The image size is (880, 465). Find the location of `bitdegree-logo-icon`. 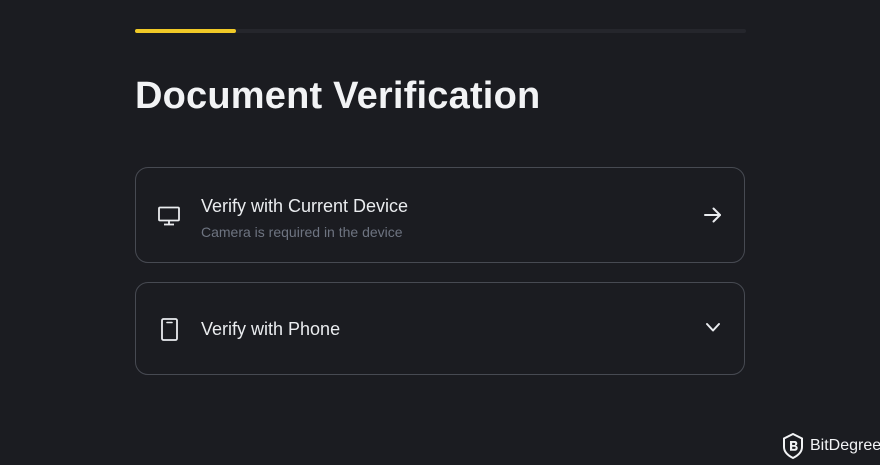

bitdegree-logo-icon is located at coordinates (793, 446).